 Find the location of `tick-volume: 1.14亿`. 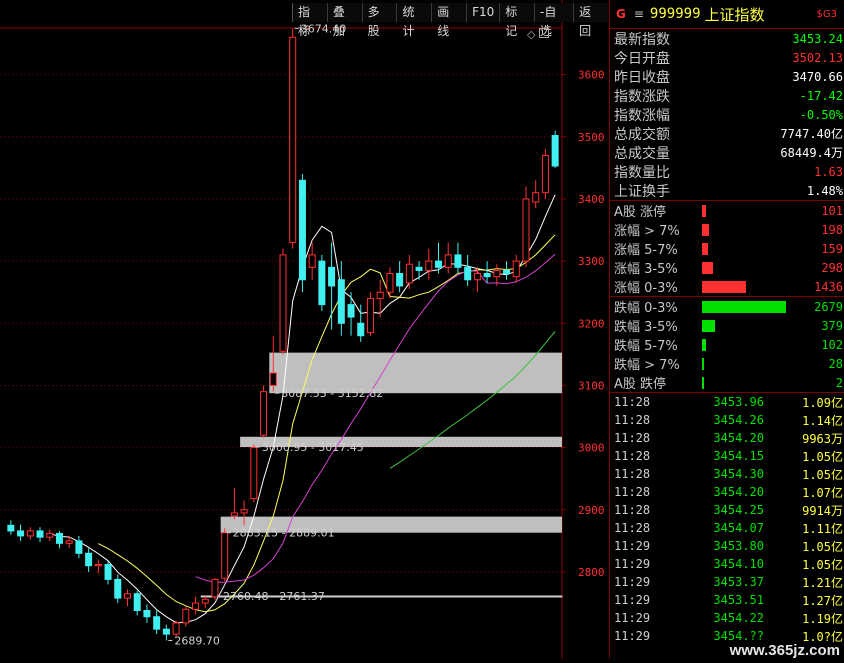

tick-volume: 1.14亿 is located at coordinates (822, 420).